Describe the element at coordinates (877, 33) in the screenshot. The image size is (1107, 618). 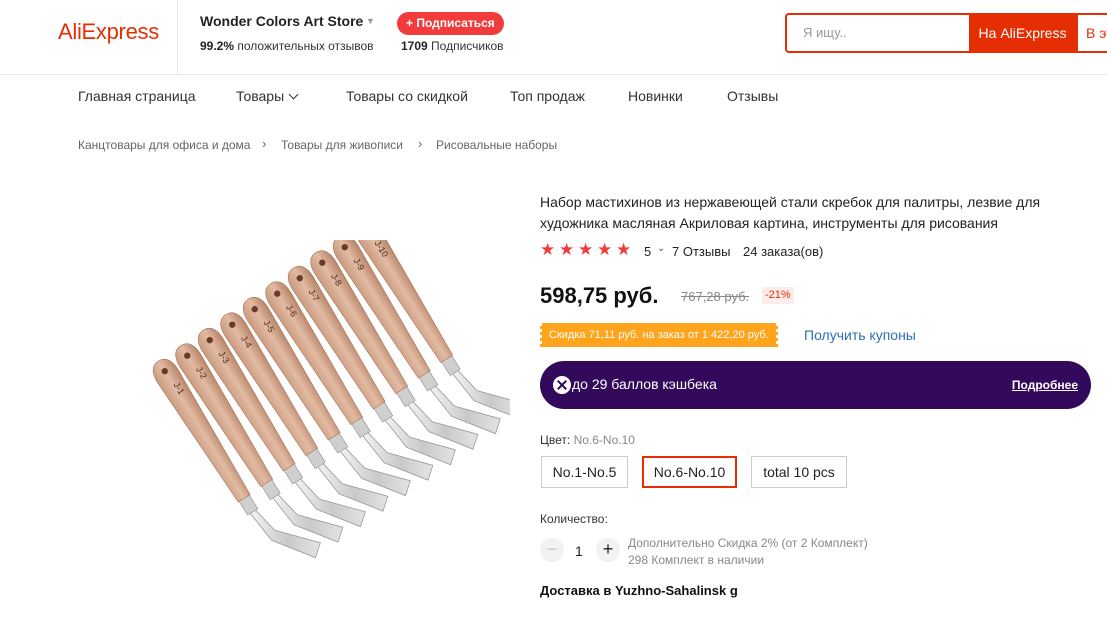
I see `search-input: Я ищу..` at that location.